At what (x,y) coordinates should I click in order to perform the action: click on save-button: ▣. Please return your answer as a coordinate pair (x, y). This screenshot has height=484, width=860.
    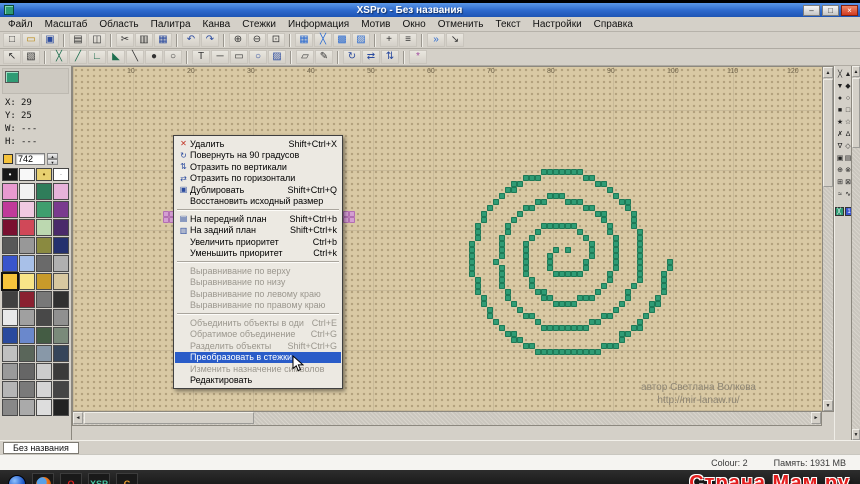
    Looking at the image, I should click on (50, 40).